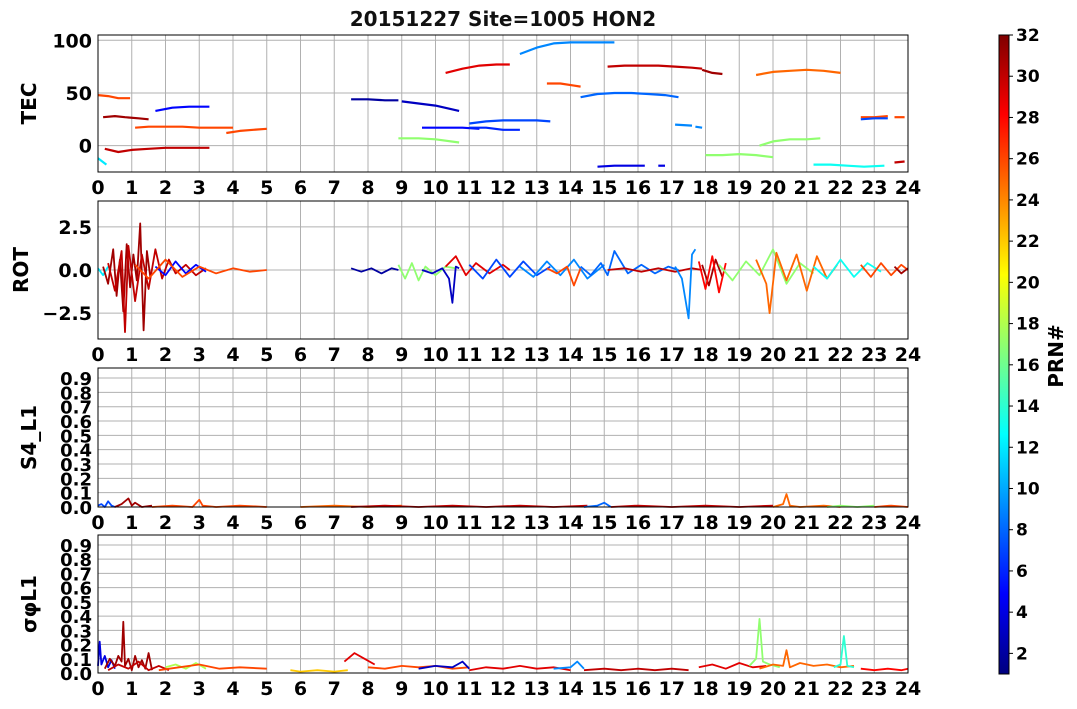 Image resolution: width=1077 pixels, height=709 pixels. I want to click on y-tick-label: 100, so click(72, 41).